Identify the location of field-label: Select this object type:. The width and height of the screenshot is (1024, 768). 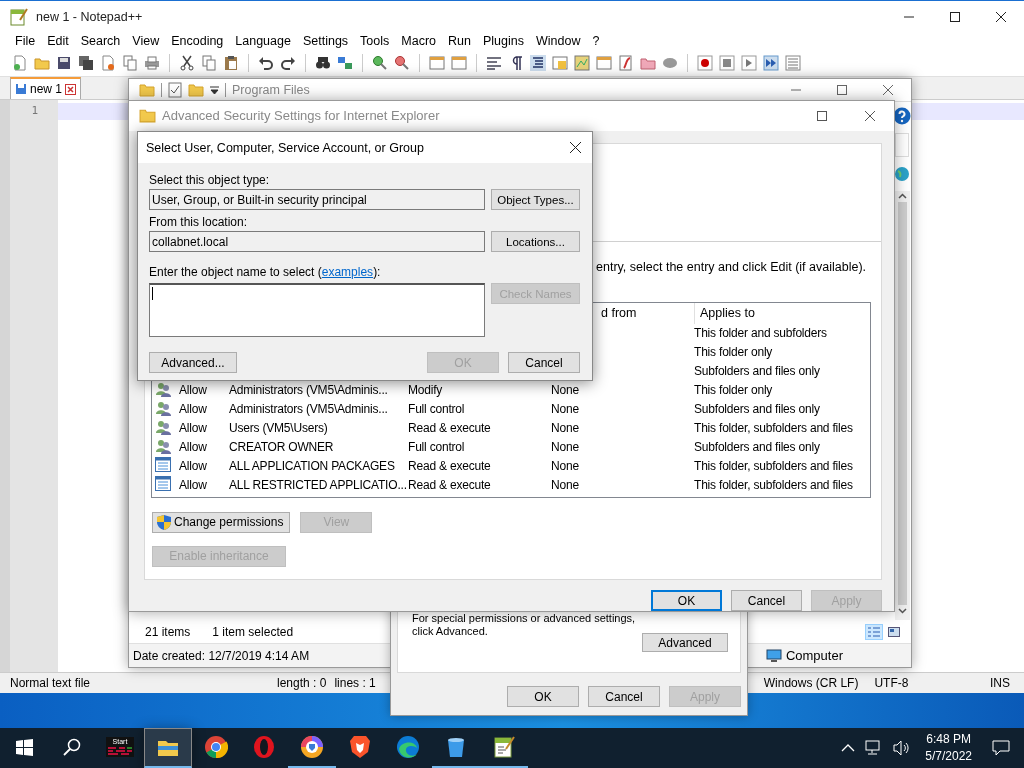
(210, 180).